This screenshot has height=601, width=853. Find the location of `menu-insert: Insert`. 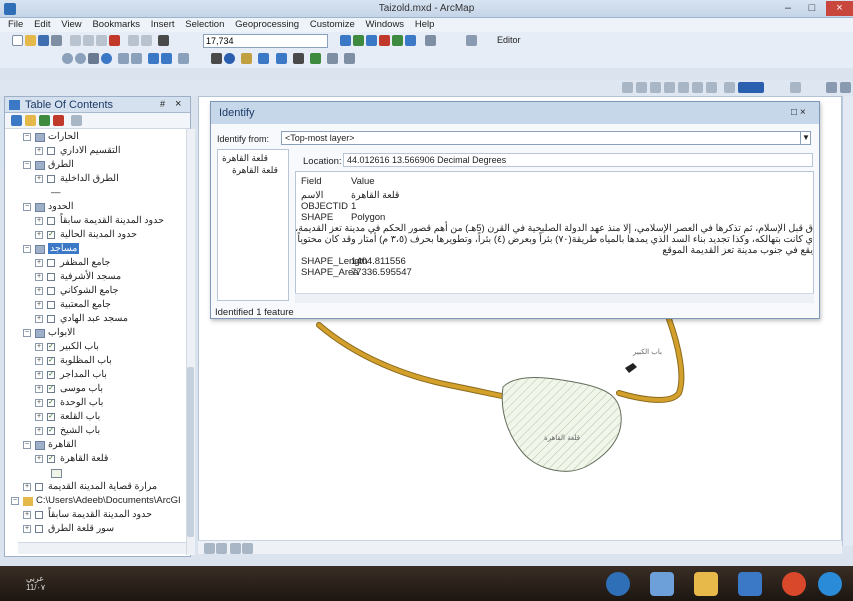

menu-insert: Insert is located at coordinates (163, 25).